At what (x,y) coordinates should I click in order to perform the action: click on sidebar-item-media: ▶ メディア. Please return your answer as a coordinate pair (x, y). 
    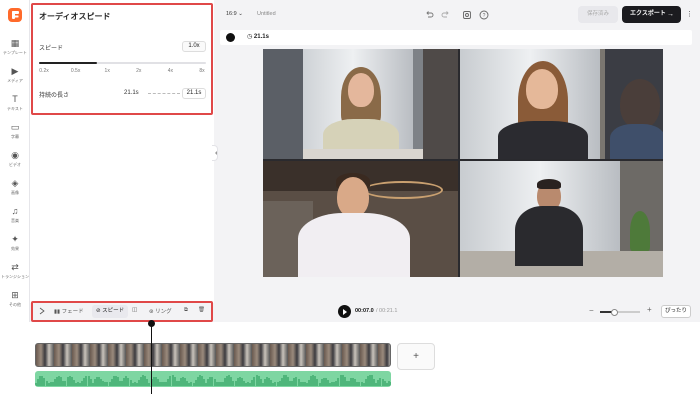
    Looking at the image, I should click on (15, 75).